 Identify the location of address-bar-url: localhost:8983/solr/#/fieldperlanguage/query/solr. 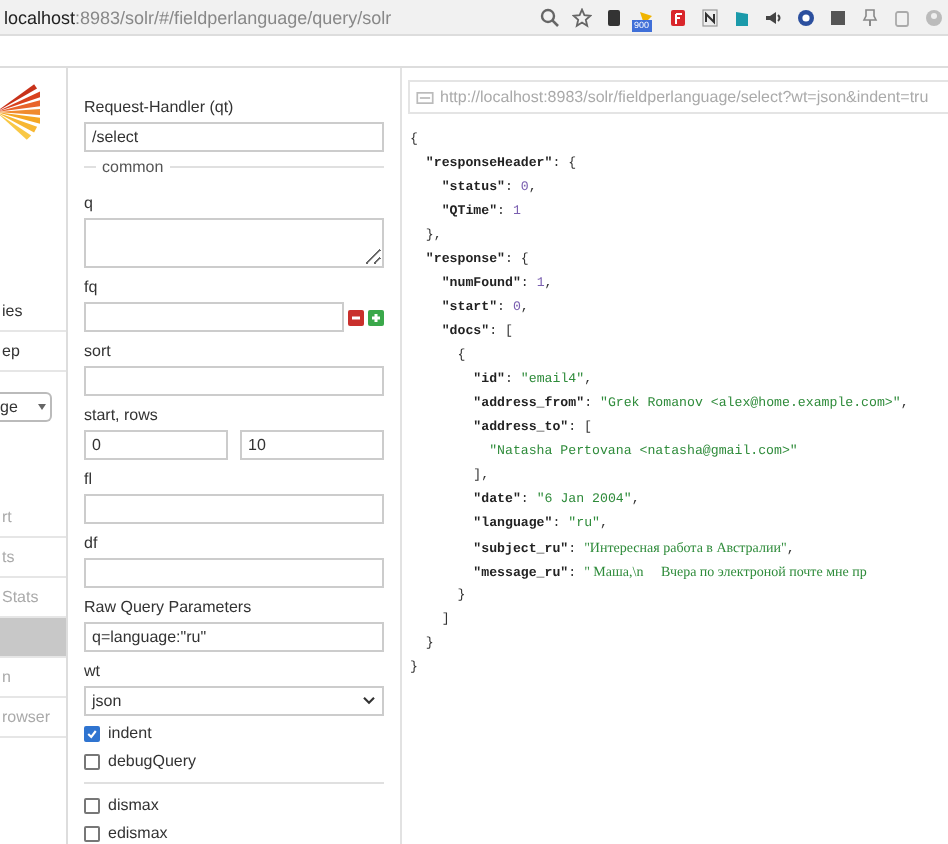
(198, 17).